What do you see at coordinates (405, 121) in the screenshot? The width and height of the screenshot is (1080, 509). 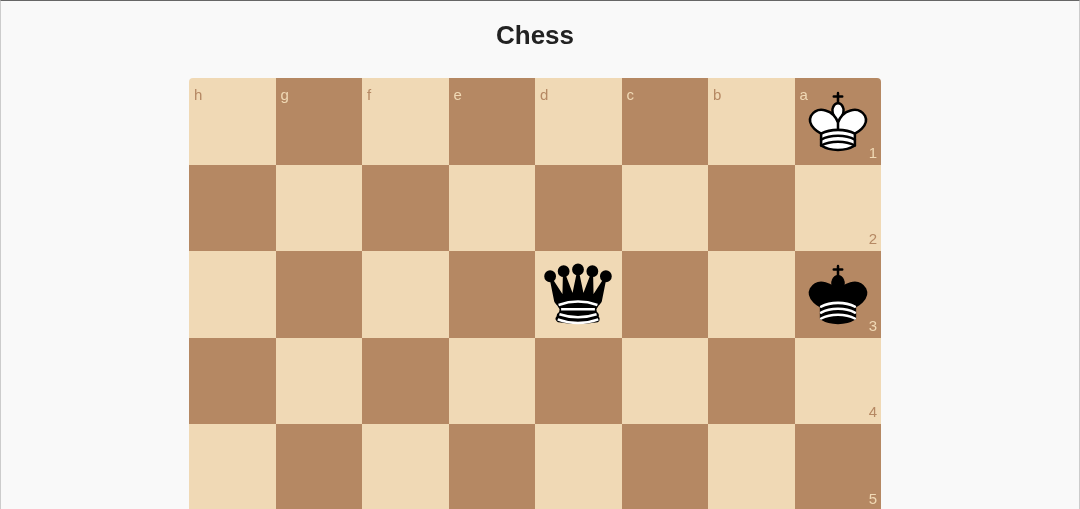 I see `board-square: f` at bounding box center [405, 121].